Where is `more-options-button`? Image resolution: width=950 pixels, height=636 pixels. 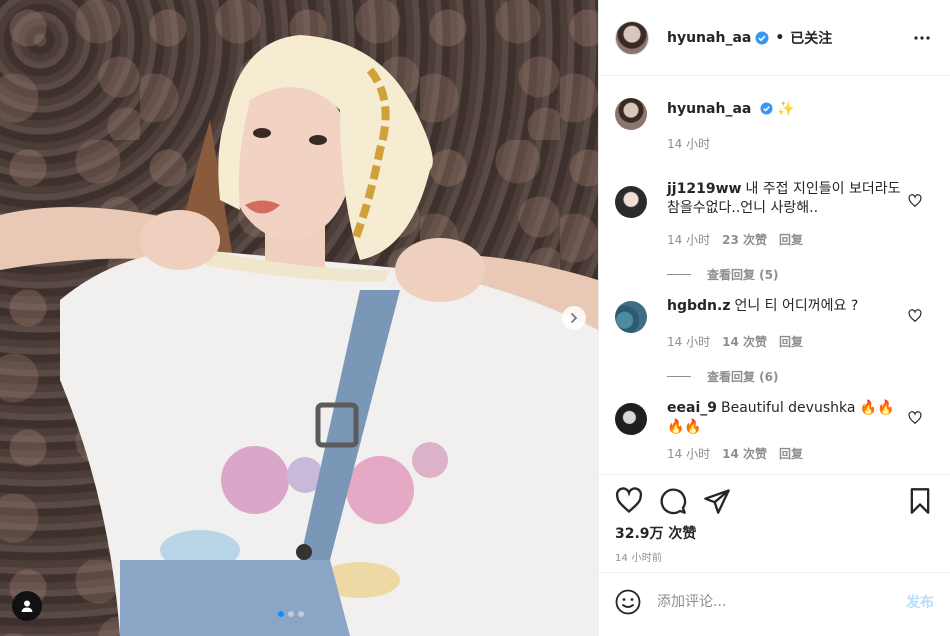
more-options-button is located at coordinates (922, 38).